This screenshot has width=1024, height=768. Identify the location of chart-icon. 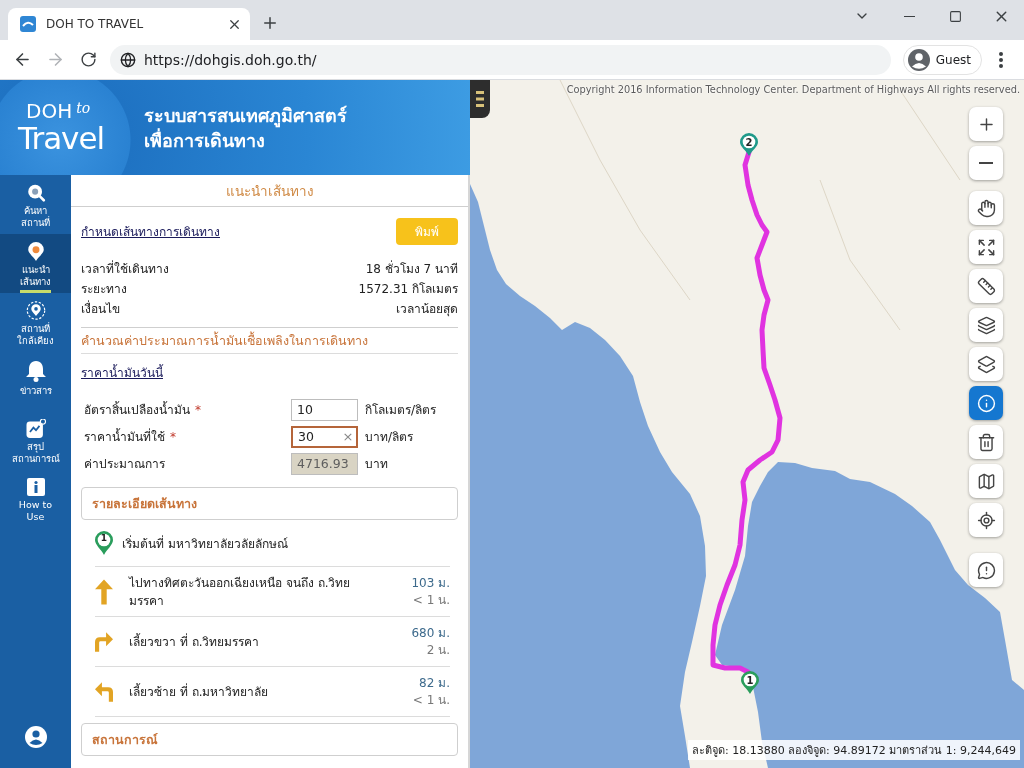
(35, 428).